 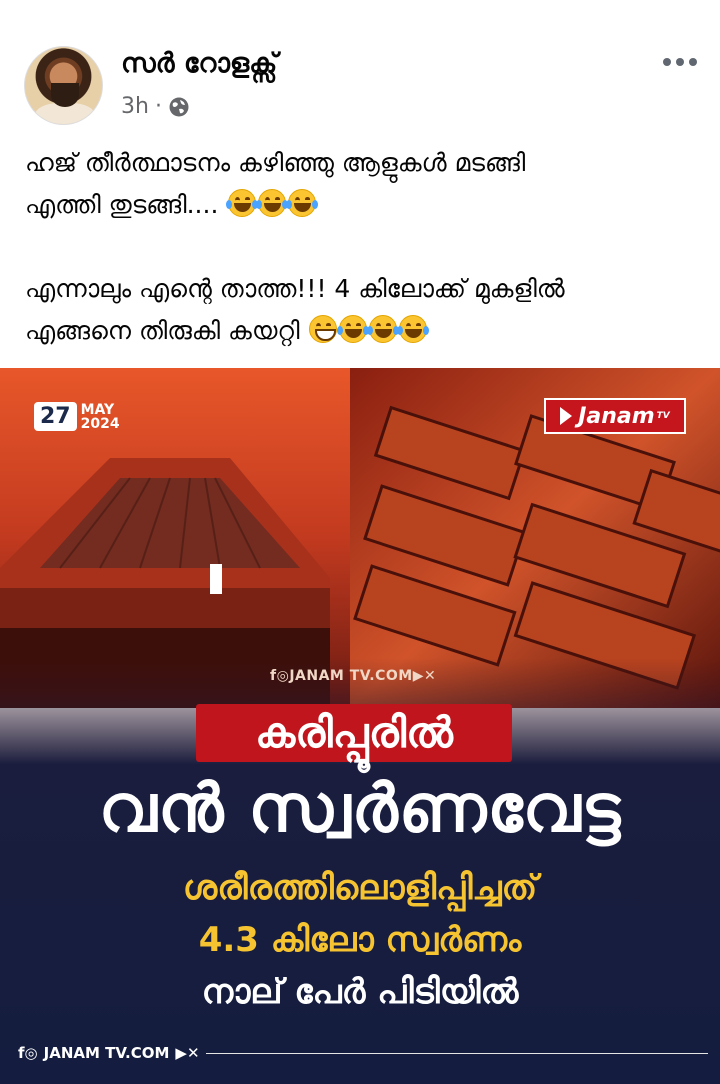 I want to click on caption-line: ഹജ് തീർത്ഥാടനം കഴിഞ്ഞു ആളുകൾ മടങ്ങി, so click(x=365, y=163).